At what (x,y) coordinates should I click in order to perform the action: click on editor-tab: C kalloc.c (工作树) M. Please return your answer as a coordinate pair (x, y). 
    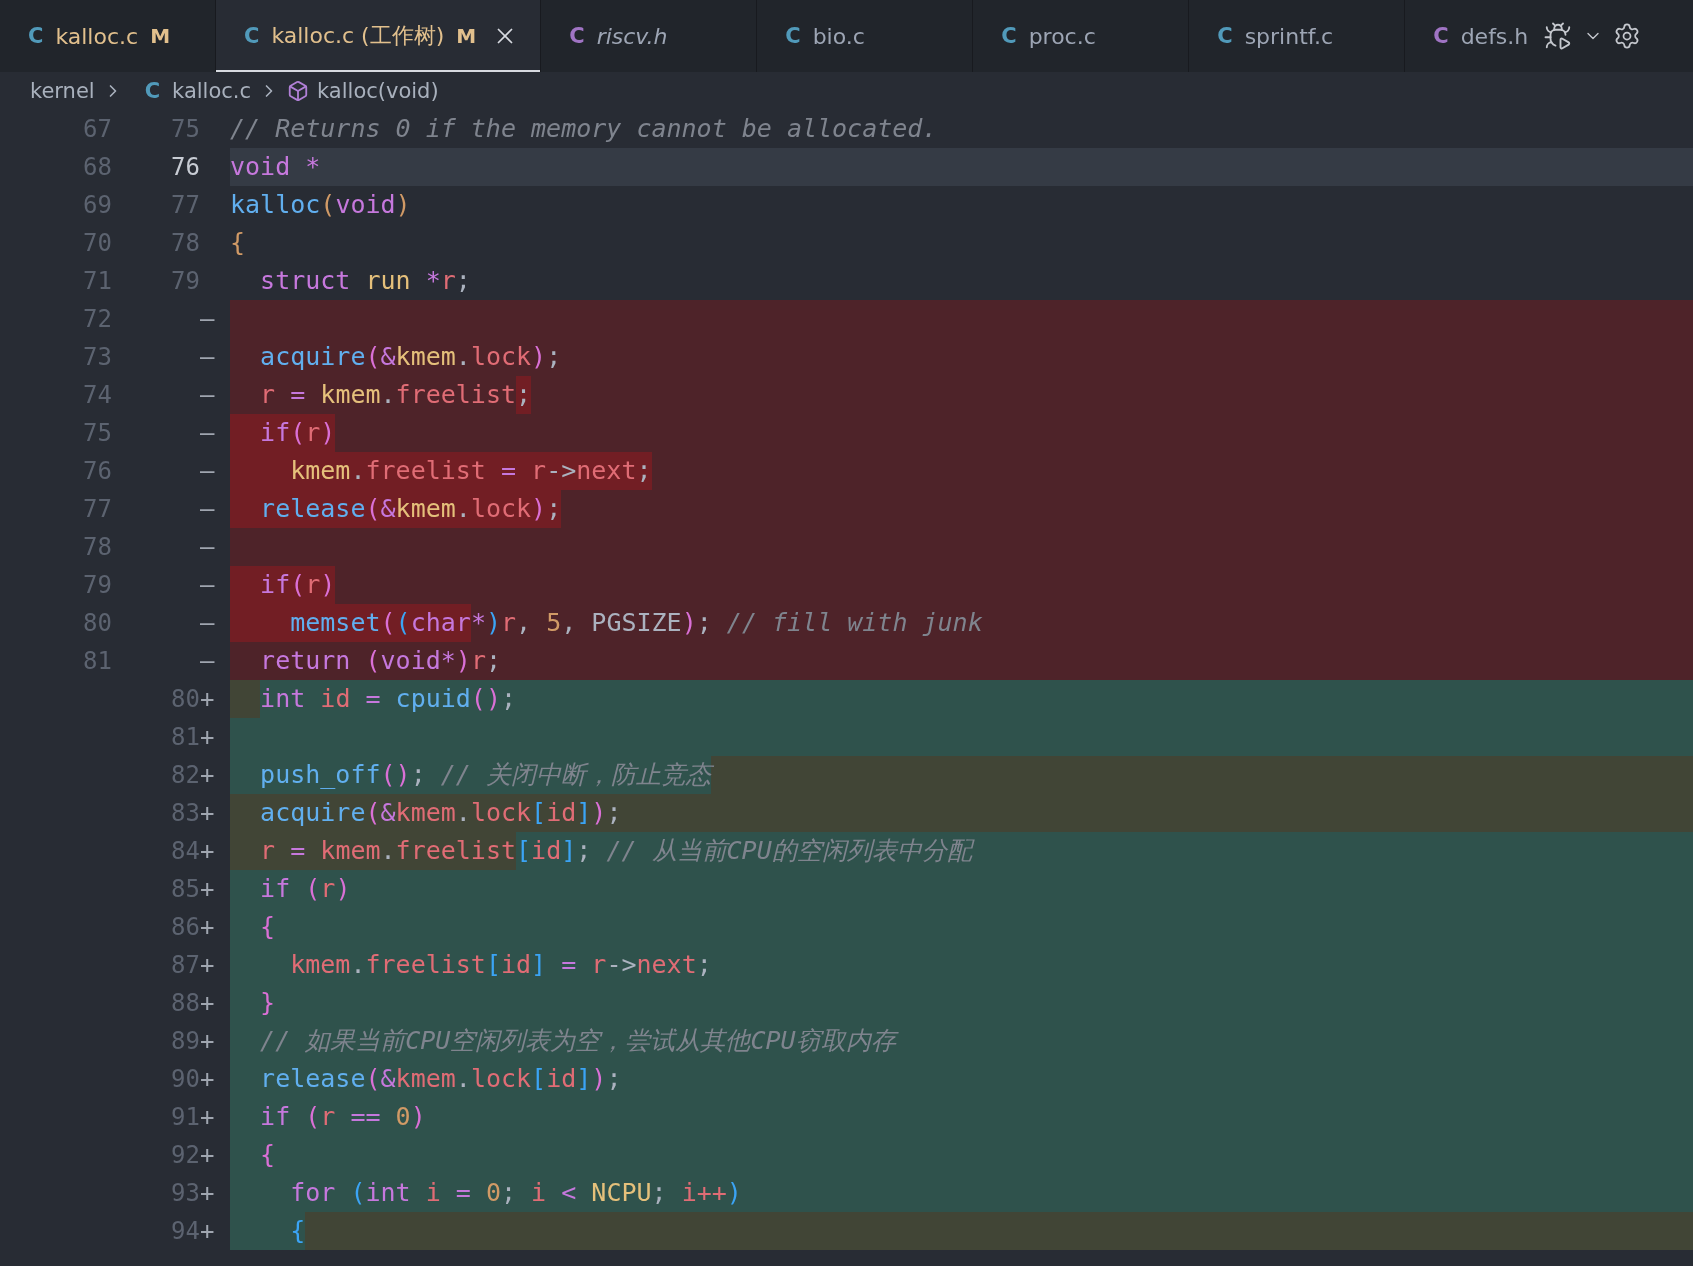
    Looking at the image, I should click on (379, 36).